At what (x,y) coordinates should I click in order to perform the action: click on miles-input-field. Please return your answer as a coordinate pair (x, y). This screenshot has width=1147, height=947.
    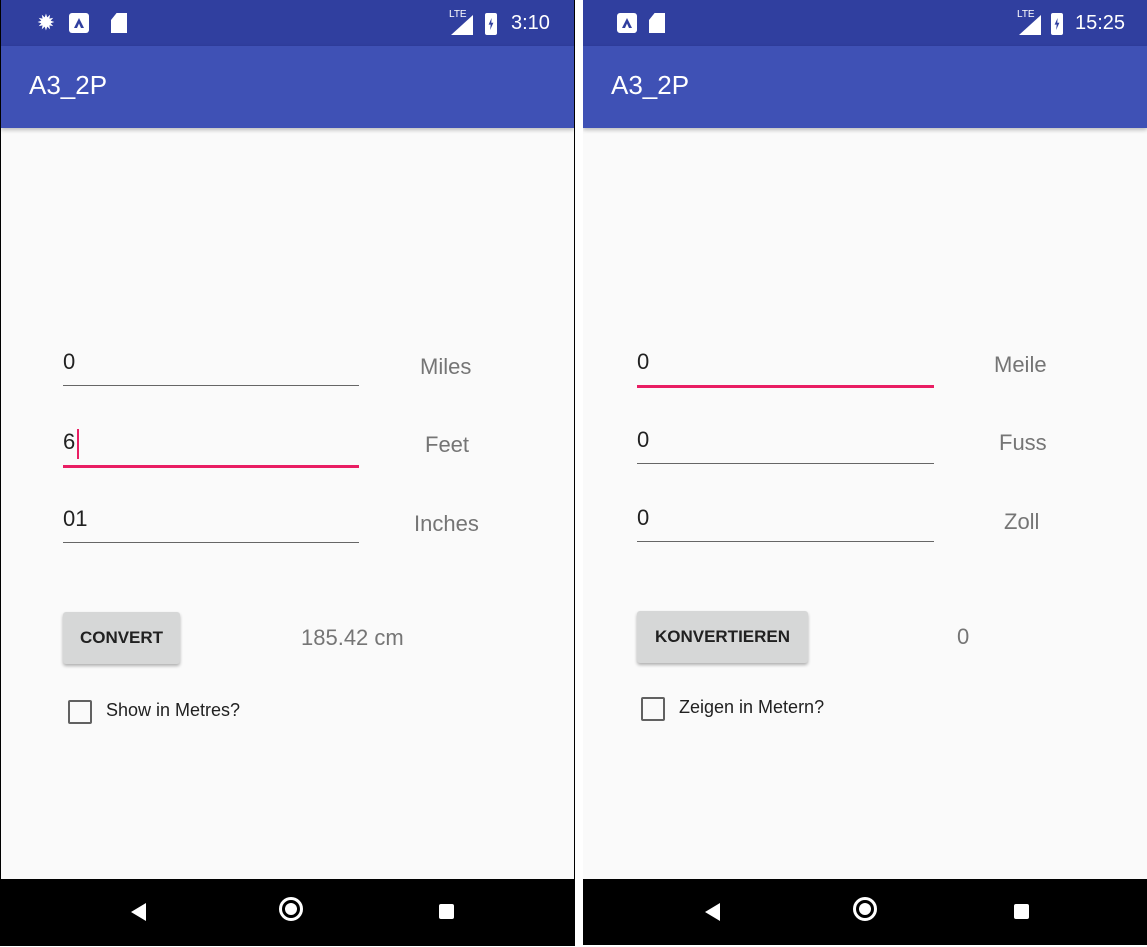
    Looking at the image, I should click on (211, 362).